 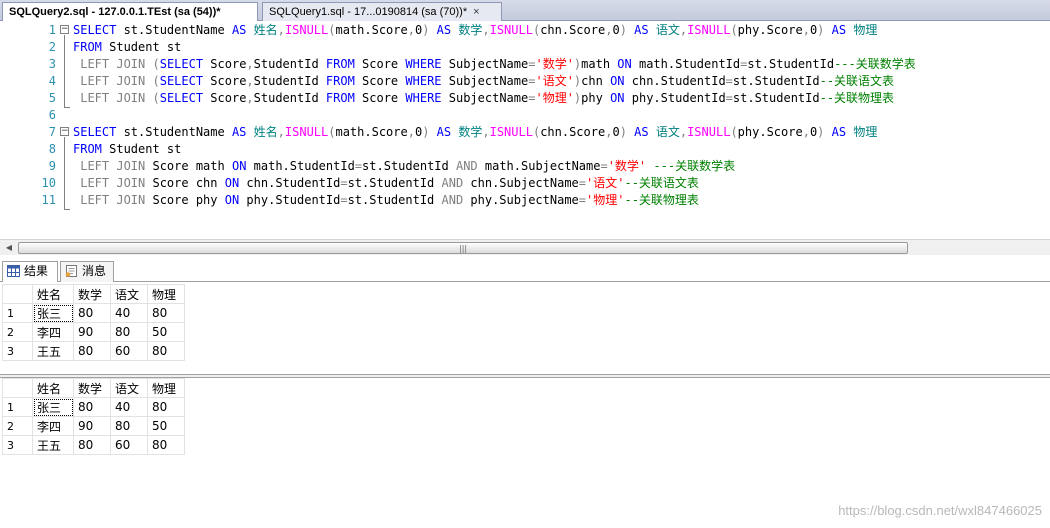 I want to click on code-token: '语文', so click(x=554, y=81).